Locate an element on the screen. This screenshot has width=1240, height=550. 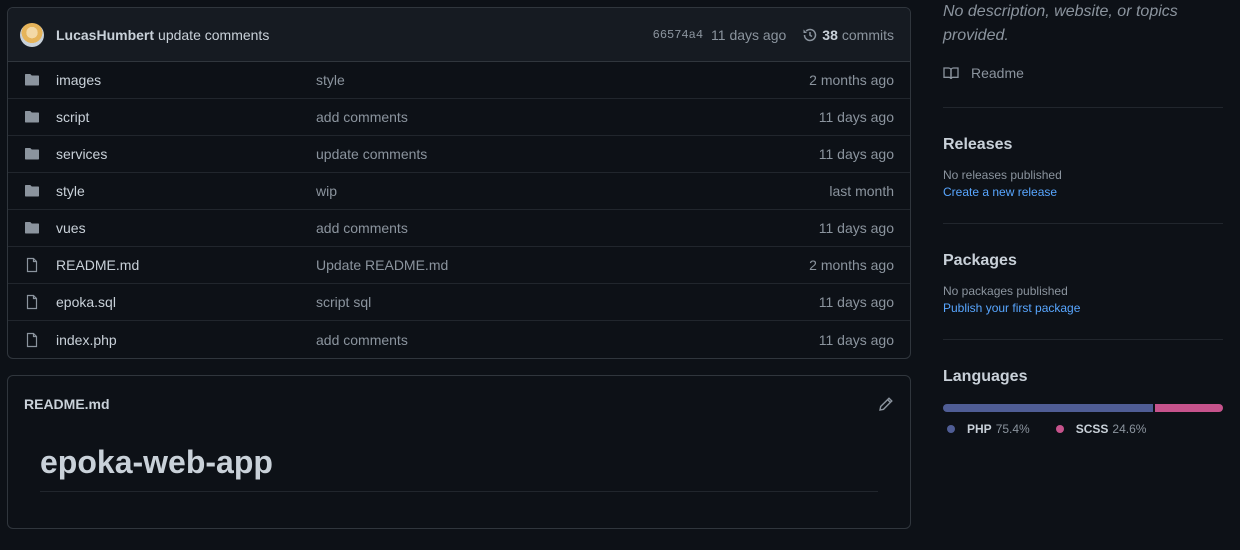
language-item-php: PHP 75.4% is located at coordinates (988, 429).